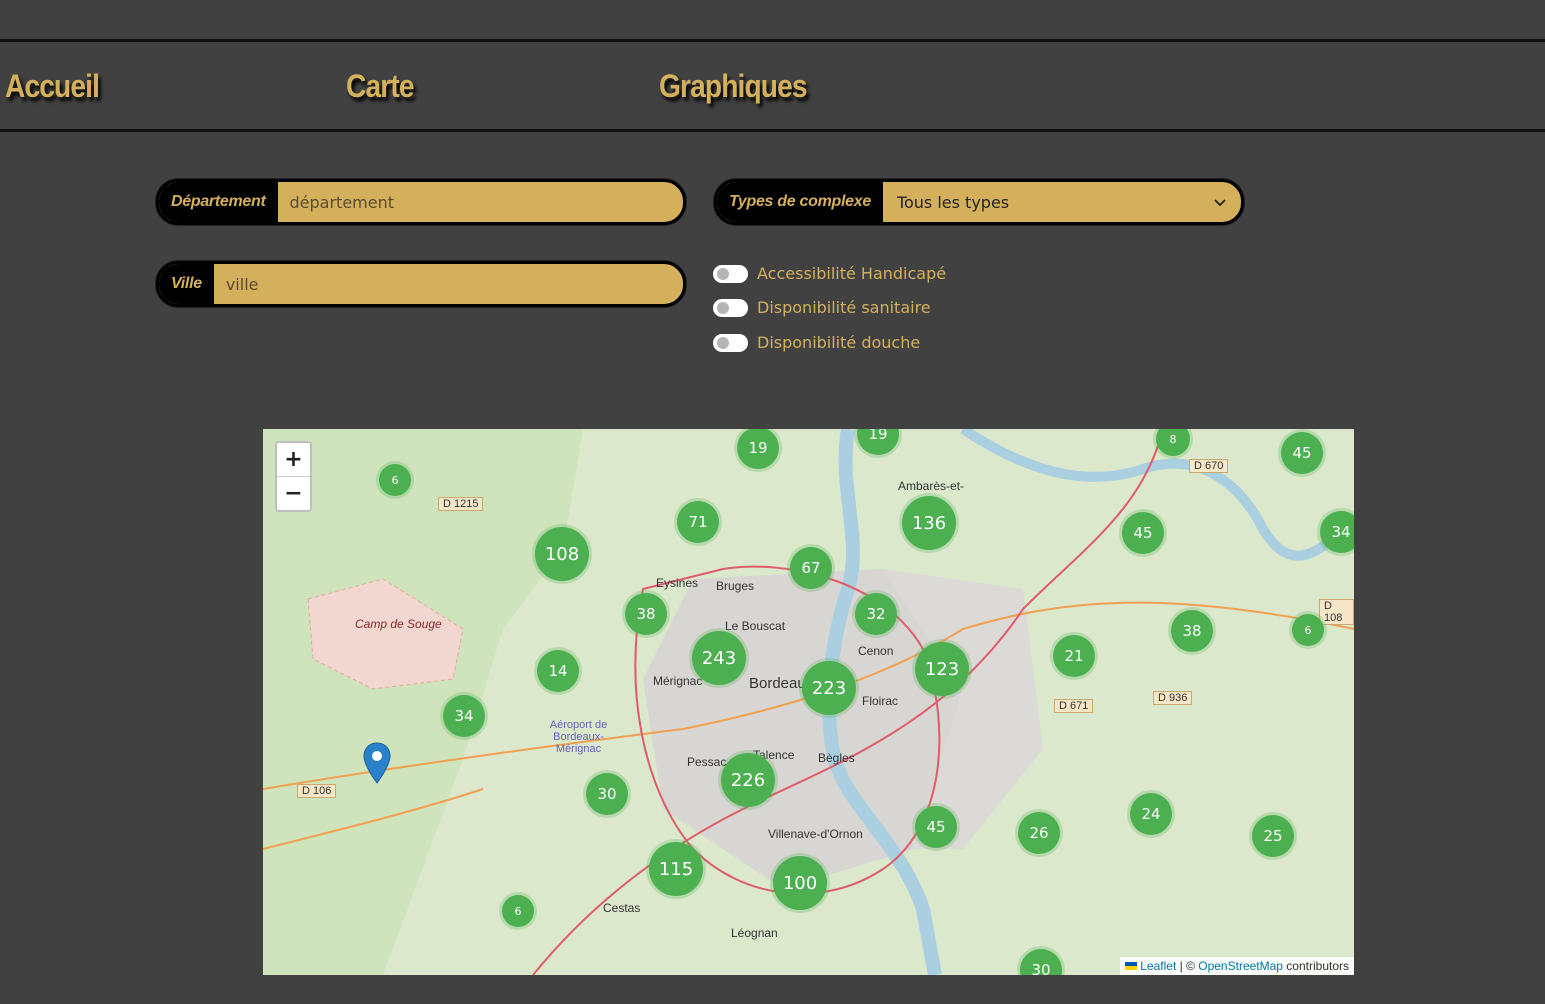  I want to click on city-field: Ville, so click(421, 284).